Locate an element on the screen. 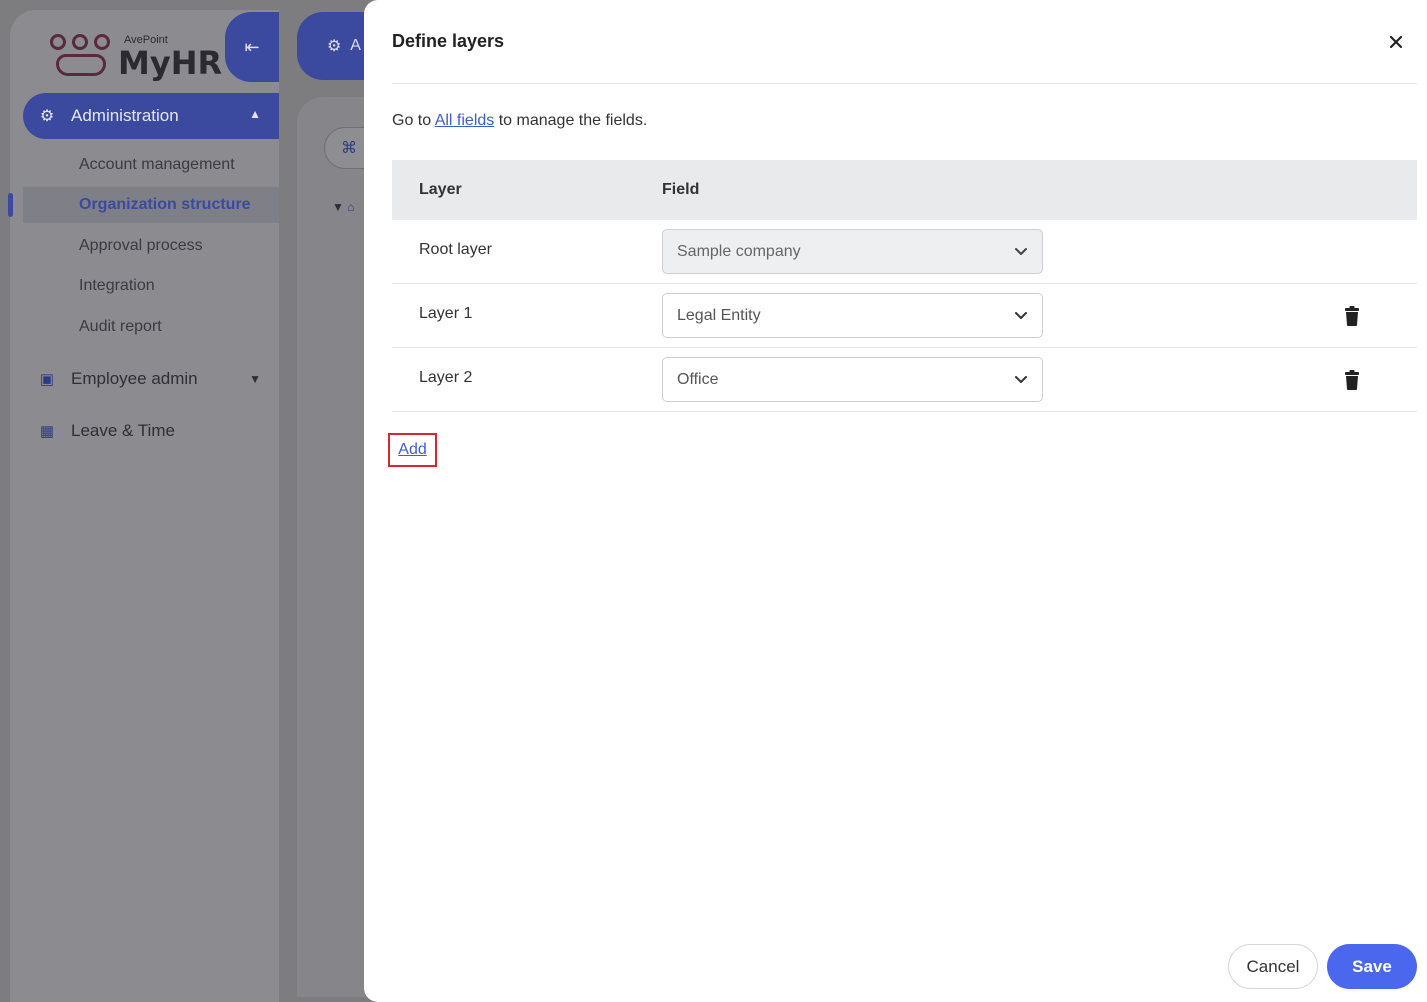  home-icon: ⌂ is located at coordinates (351, 207).